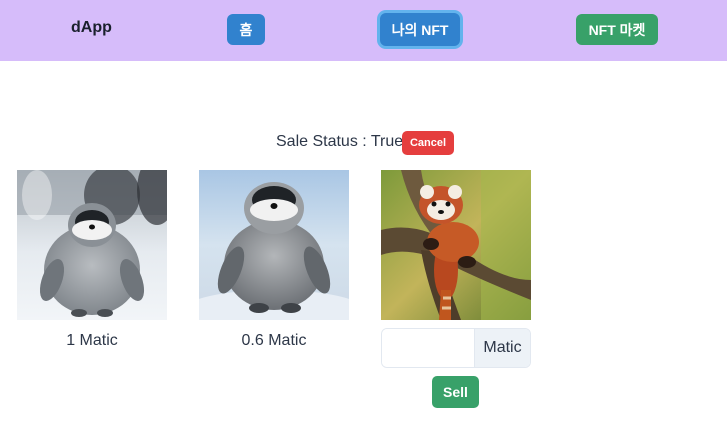 The width and height of the screenshot is (727, 424). Describe the element at coordinates (92, 340) in the screenshot. I see `nft-price-1: 1 Matic` at that location.